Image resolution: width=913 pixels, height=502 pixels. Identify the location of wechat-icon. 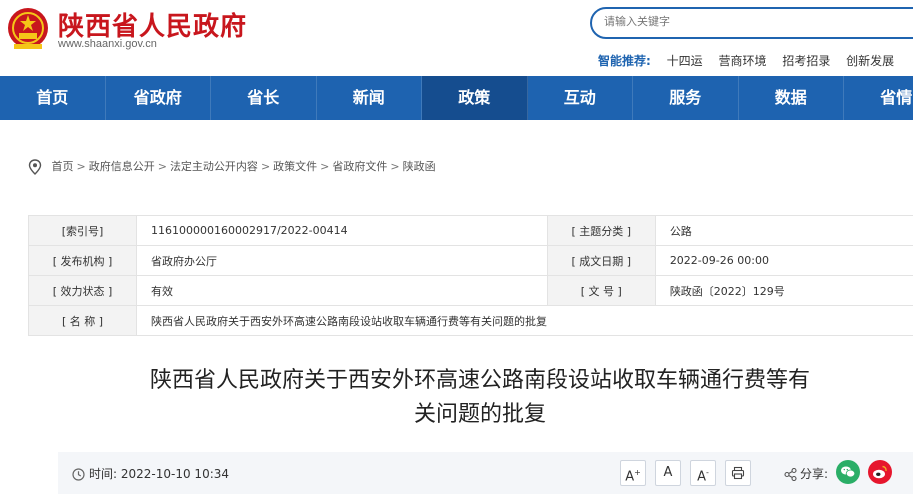
(848, 472).